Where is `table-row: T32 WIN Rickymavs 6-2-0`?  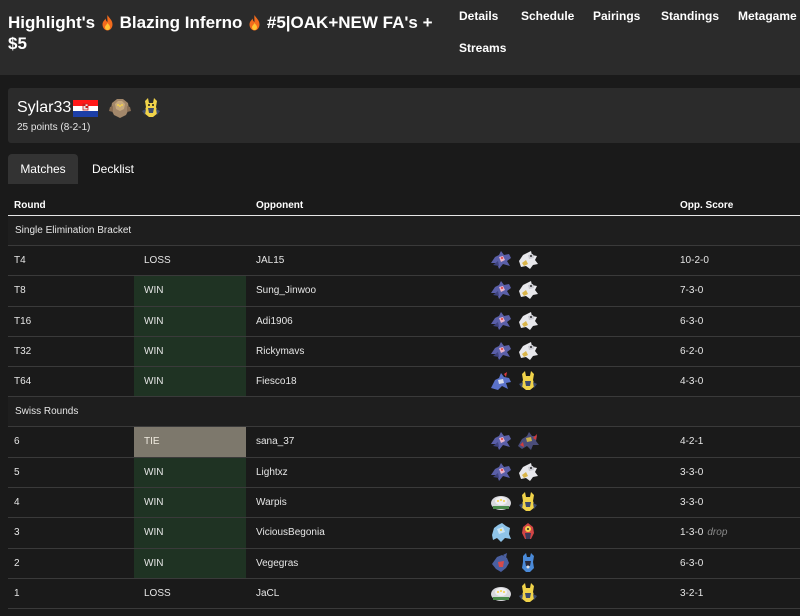 table-row: T32 WIN Rickymavs 6-2-0 is located at coordinates (404, 352).